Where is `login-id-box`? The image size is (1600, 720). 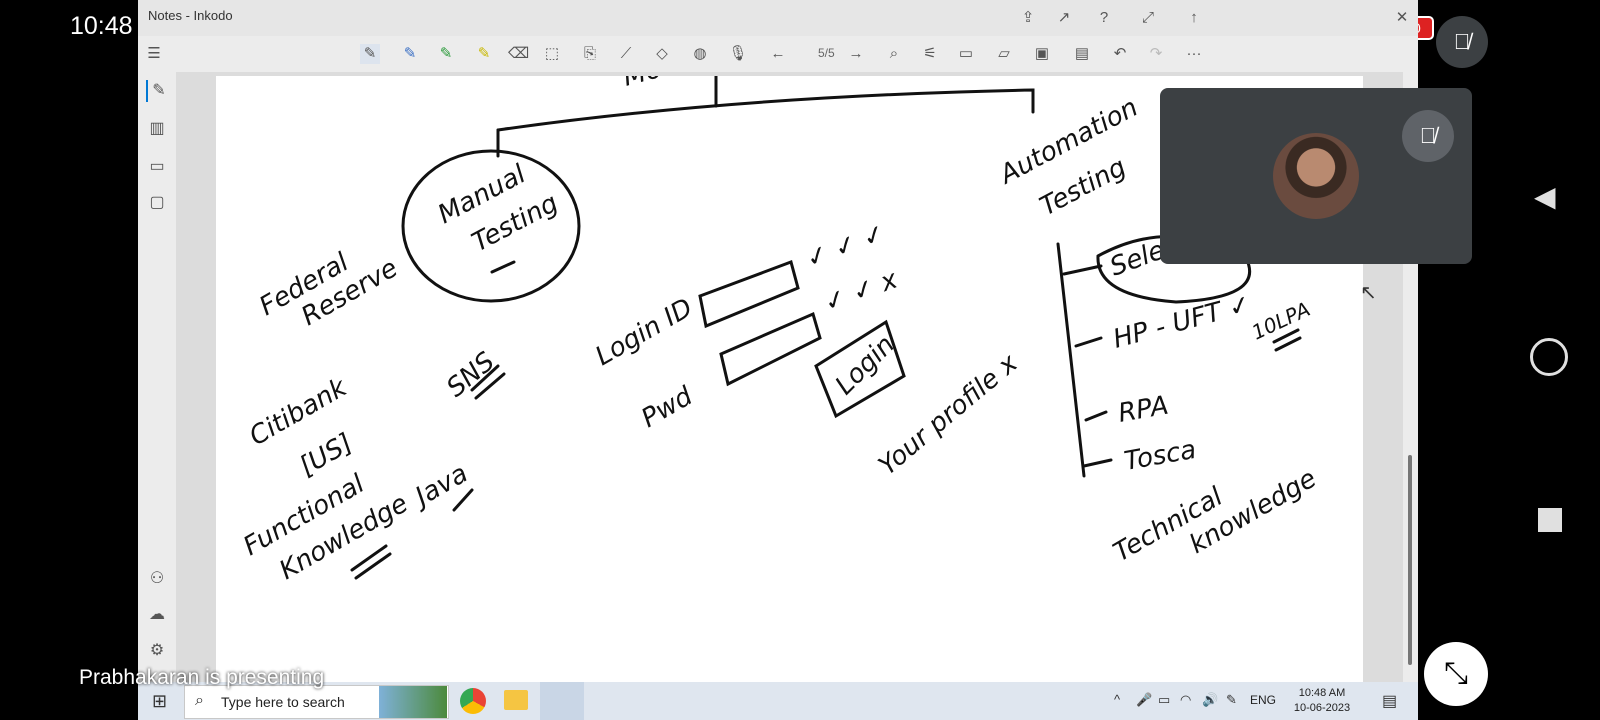
login-id-box is located at coordinates (749, 294).